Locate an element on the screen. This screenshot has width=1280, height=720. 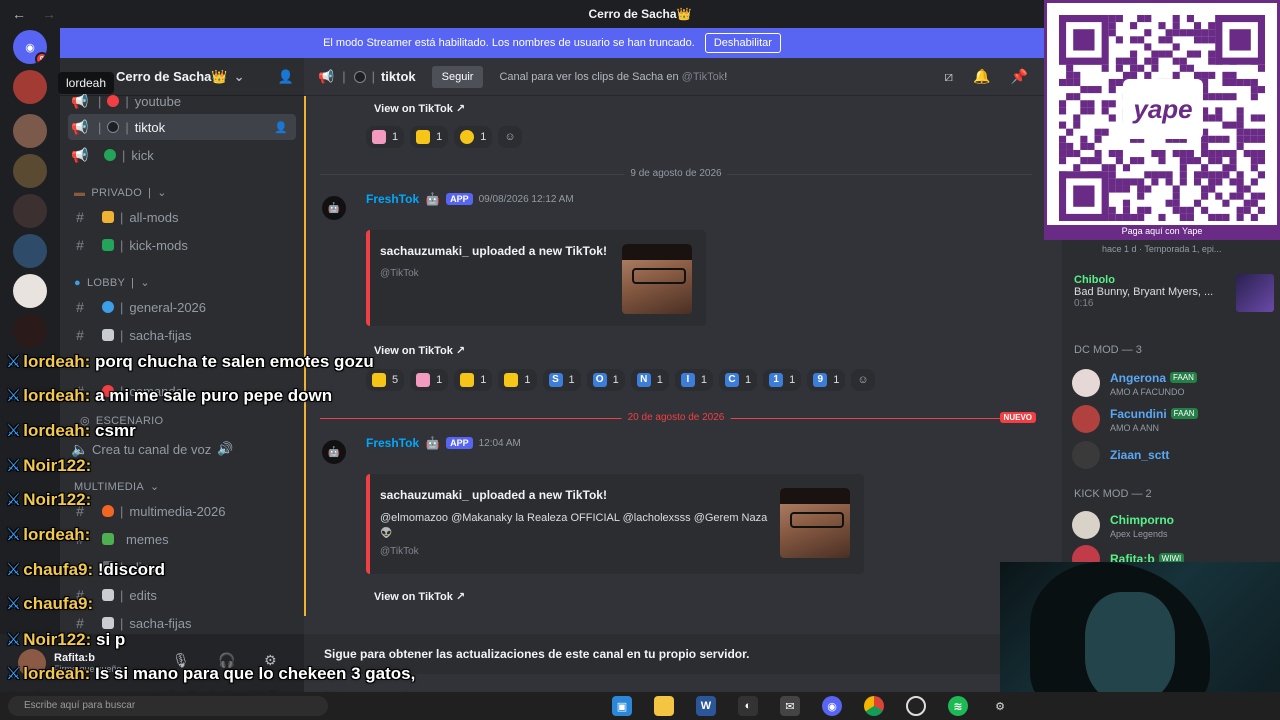
channel-clips: # | clips is located at coordinates (182, 567).